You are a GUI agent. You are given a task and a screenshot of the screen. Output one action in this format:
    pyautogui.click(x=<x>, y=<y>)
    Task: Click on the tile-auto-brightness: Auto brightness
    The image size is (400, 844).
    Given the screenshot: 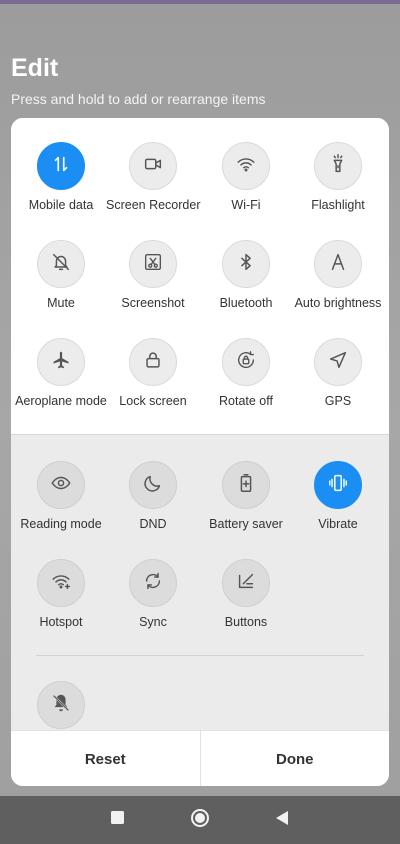 What is the action you would take?
    pyautogui.click(x=338, y=275)
    